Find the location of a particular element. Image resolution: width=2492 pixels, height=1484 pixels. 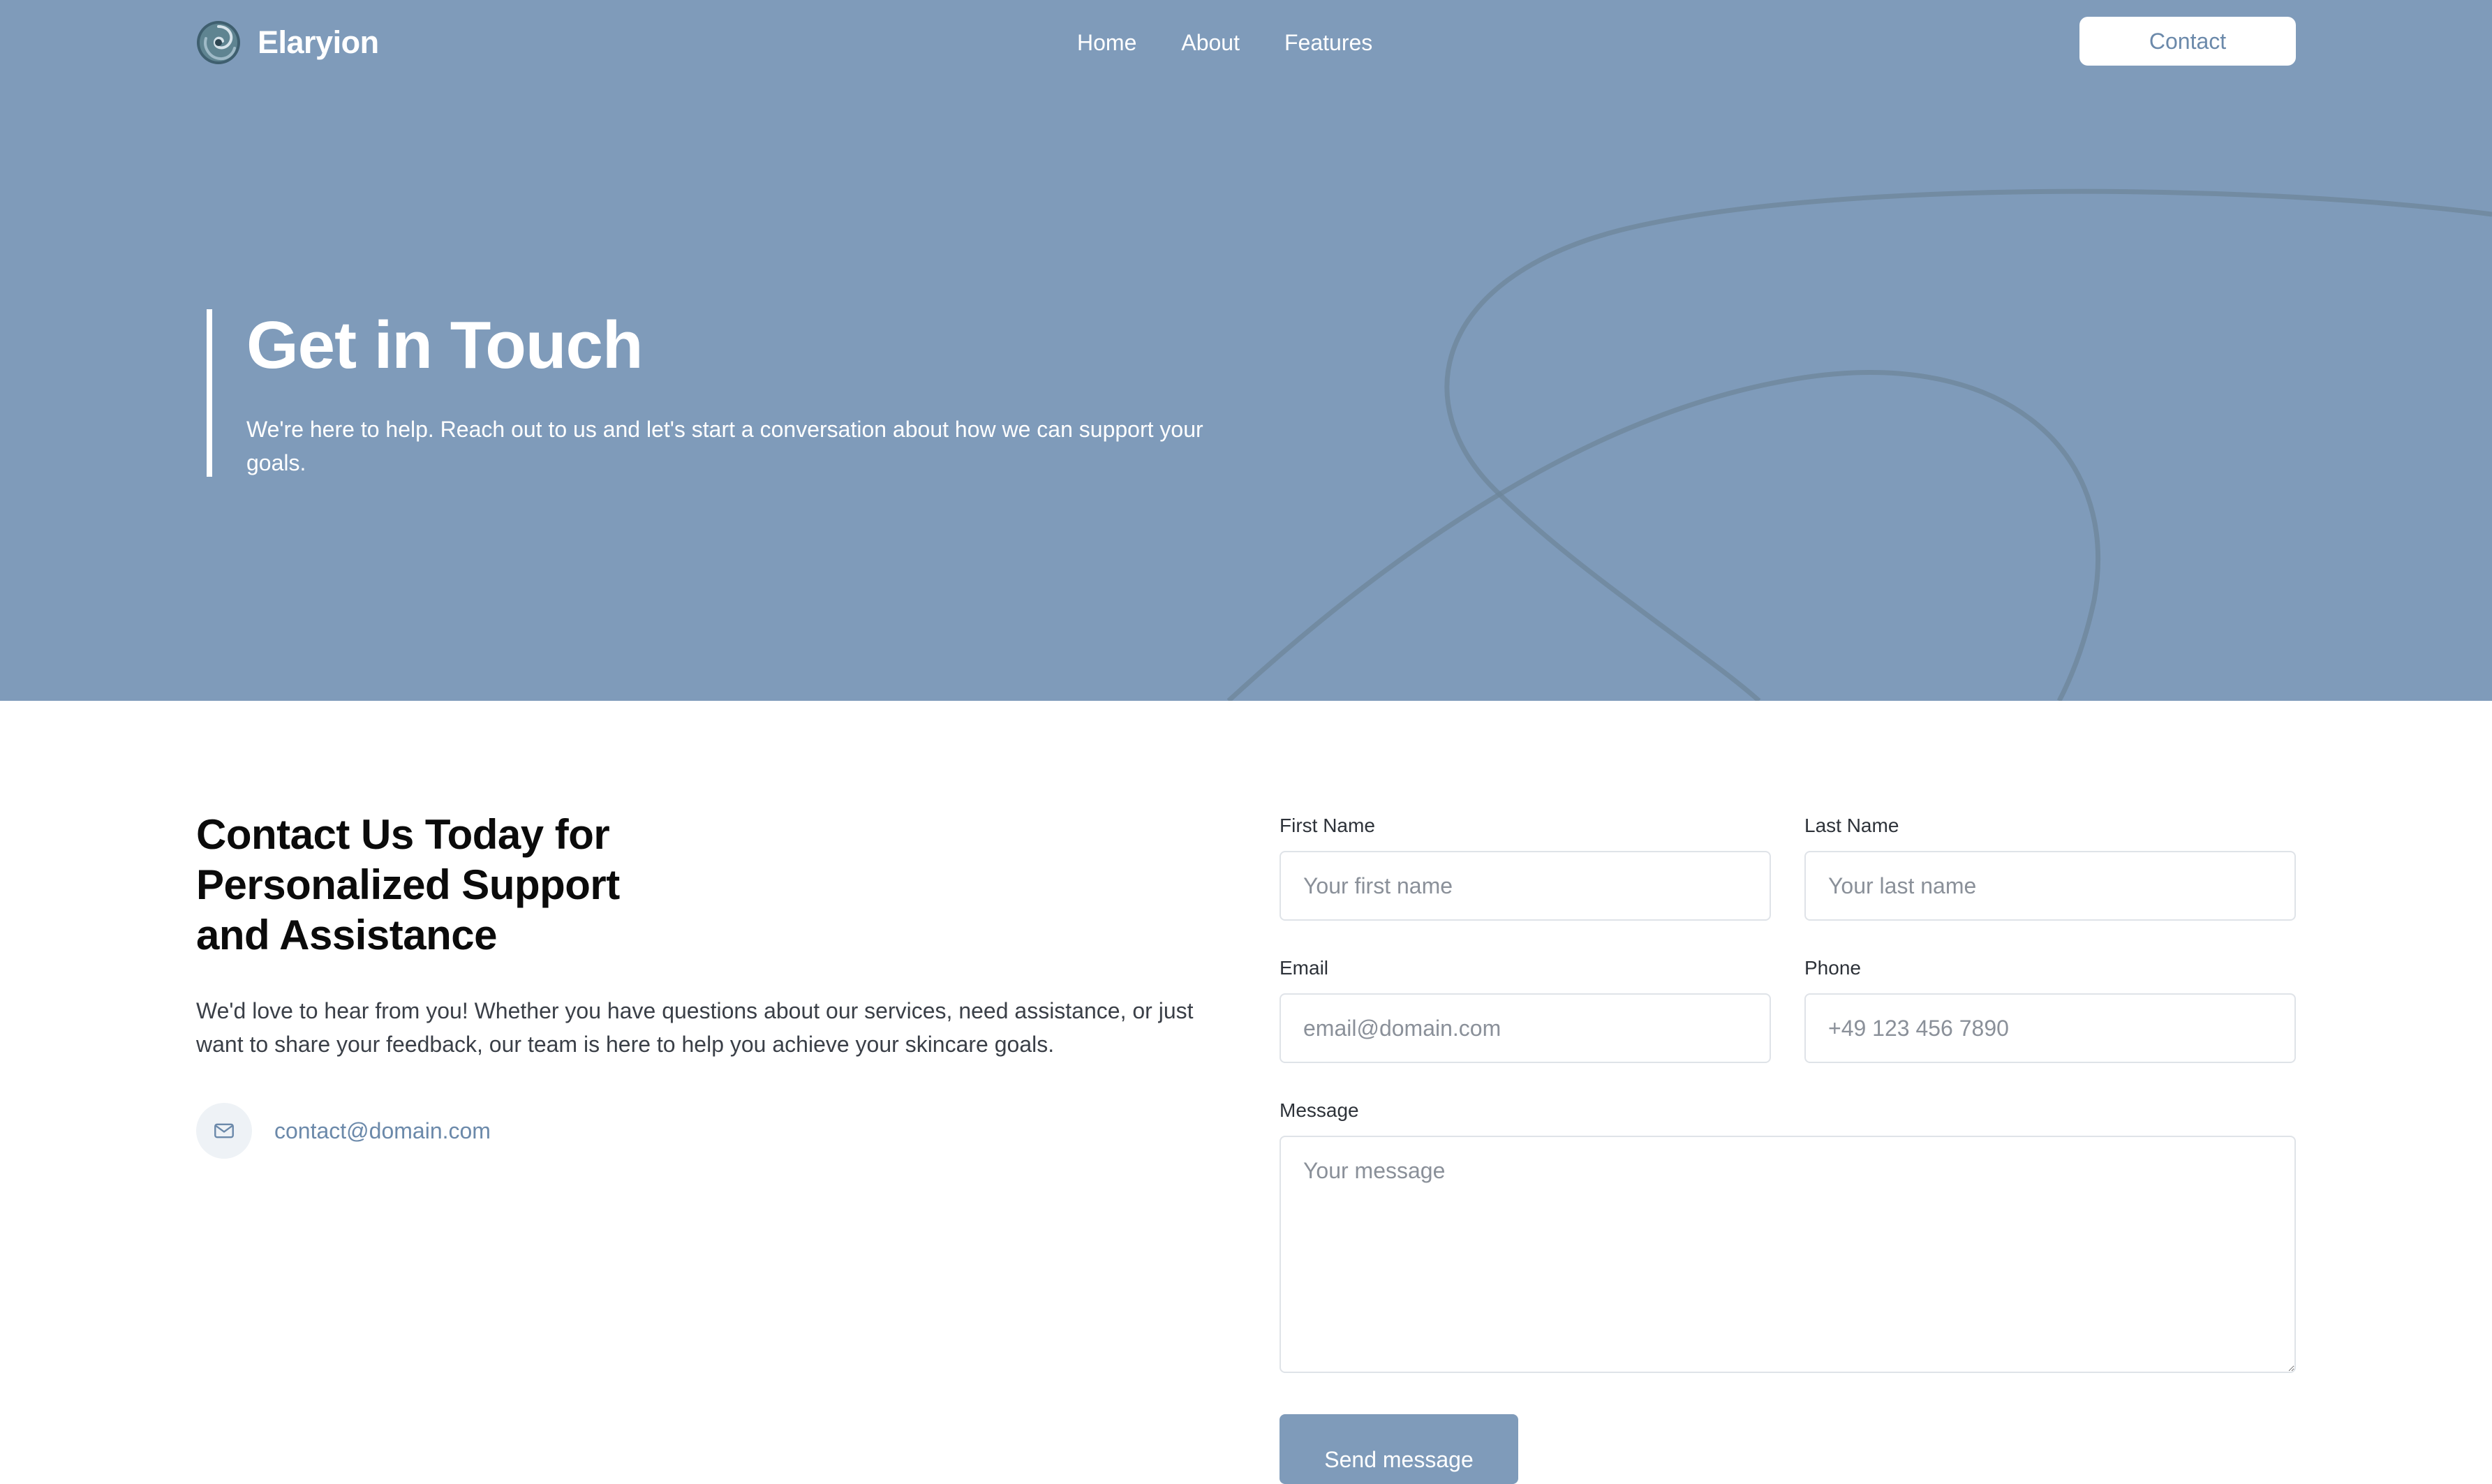

last-name-input is located at coordinates (2050, 886).